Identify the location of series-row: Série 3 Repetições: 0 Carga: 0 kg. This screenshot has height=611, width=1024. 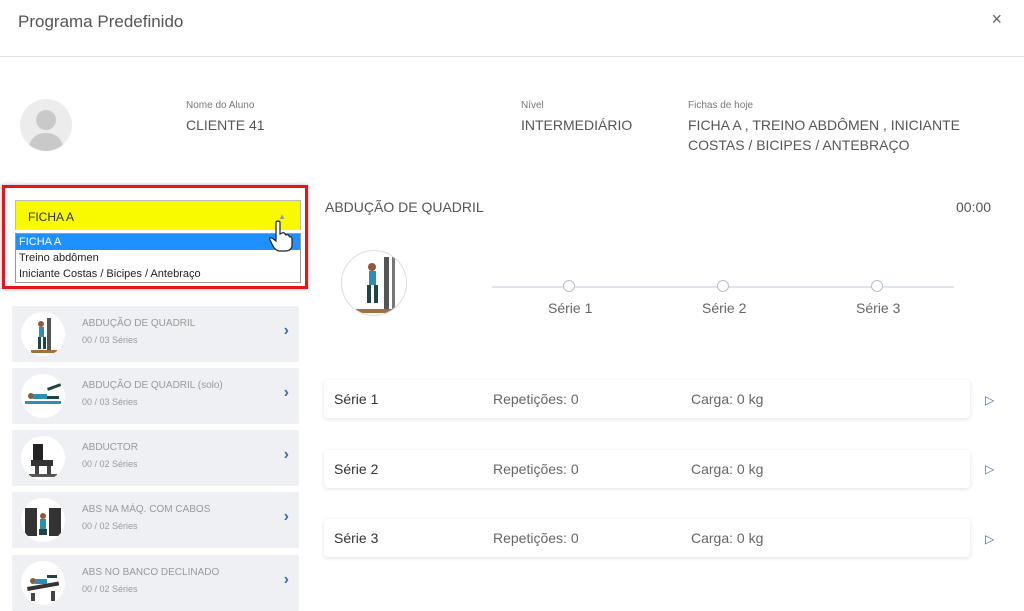
(647, 538).